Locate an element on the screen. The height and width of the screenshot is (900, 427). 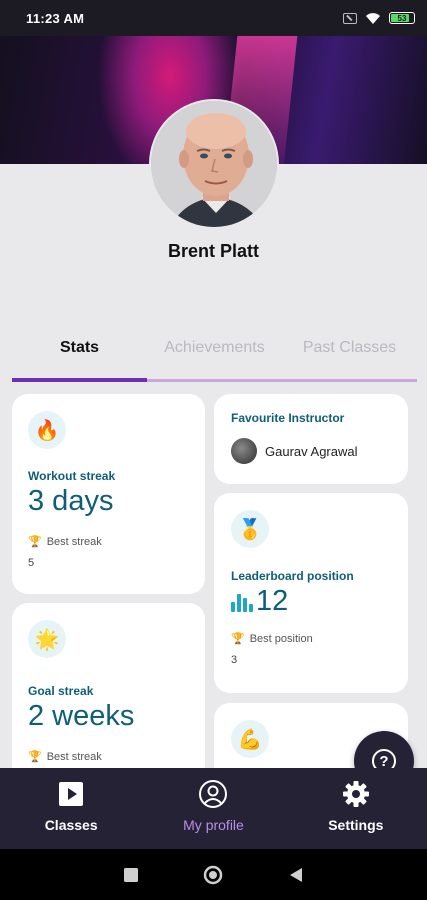
tab-stats: Stats is located at coordinates (79, 356).